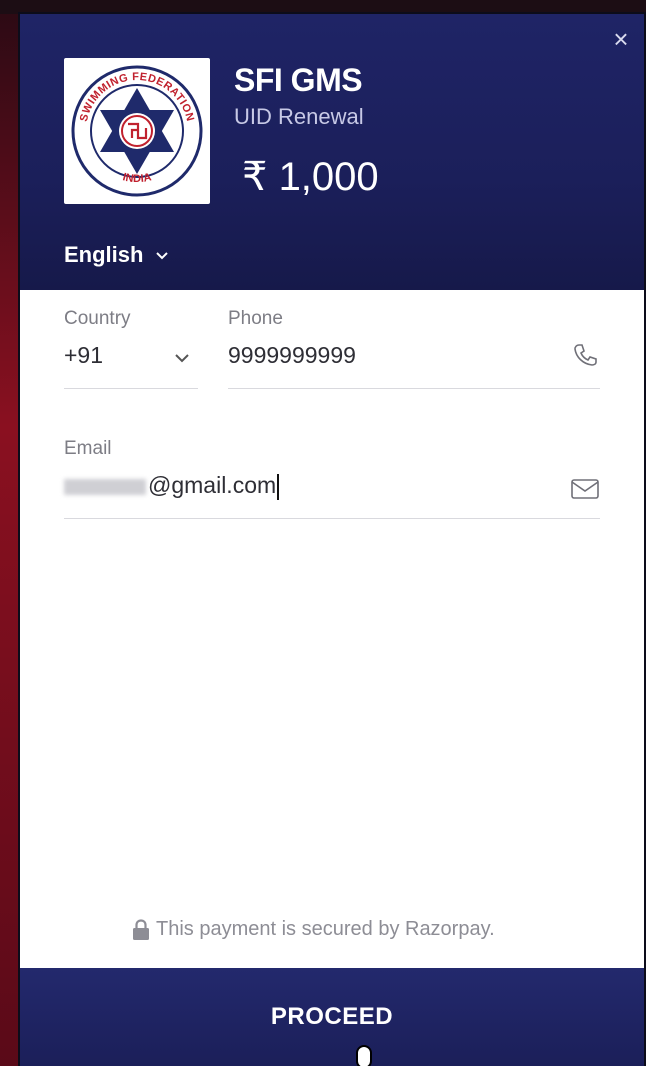  I want to click on security-note: This payment is secured by Razorpay., so click(313, 929).